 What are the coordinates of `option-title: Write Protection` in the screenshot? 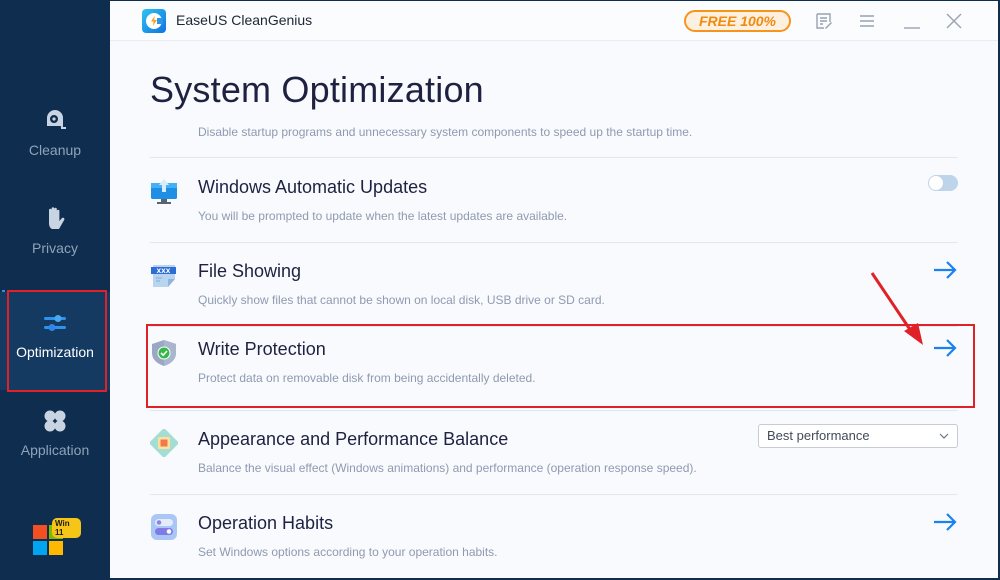 It's located at (262, 349).